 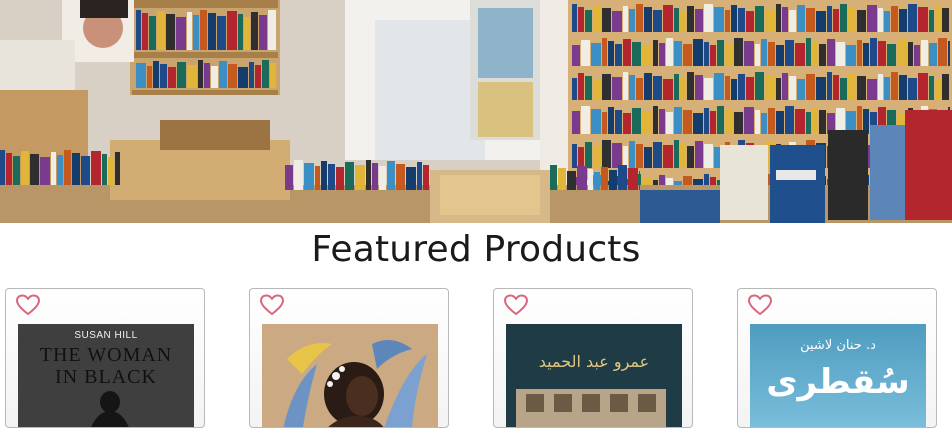 What do you see at coordinates (838, 382) in the screenshot?
I see `cover-title: سُقطرى` at bounding box center [838, 382].